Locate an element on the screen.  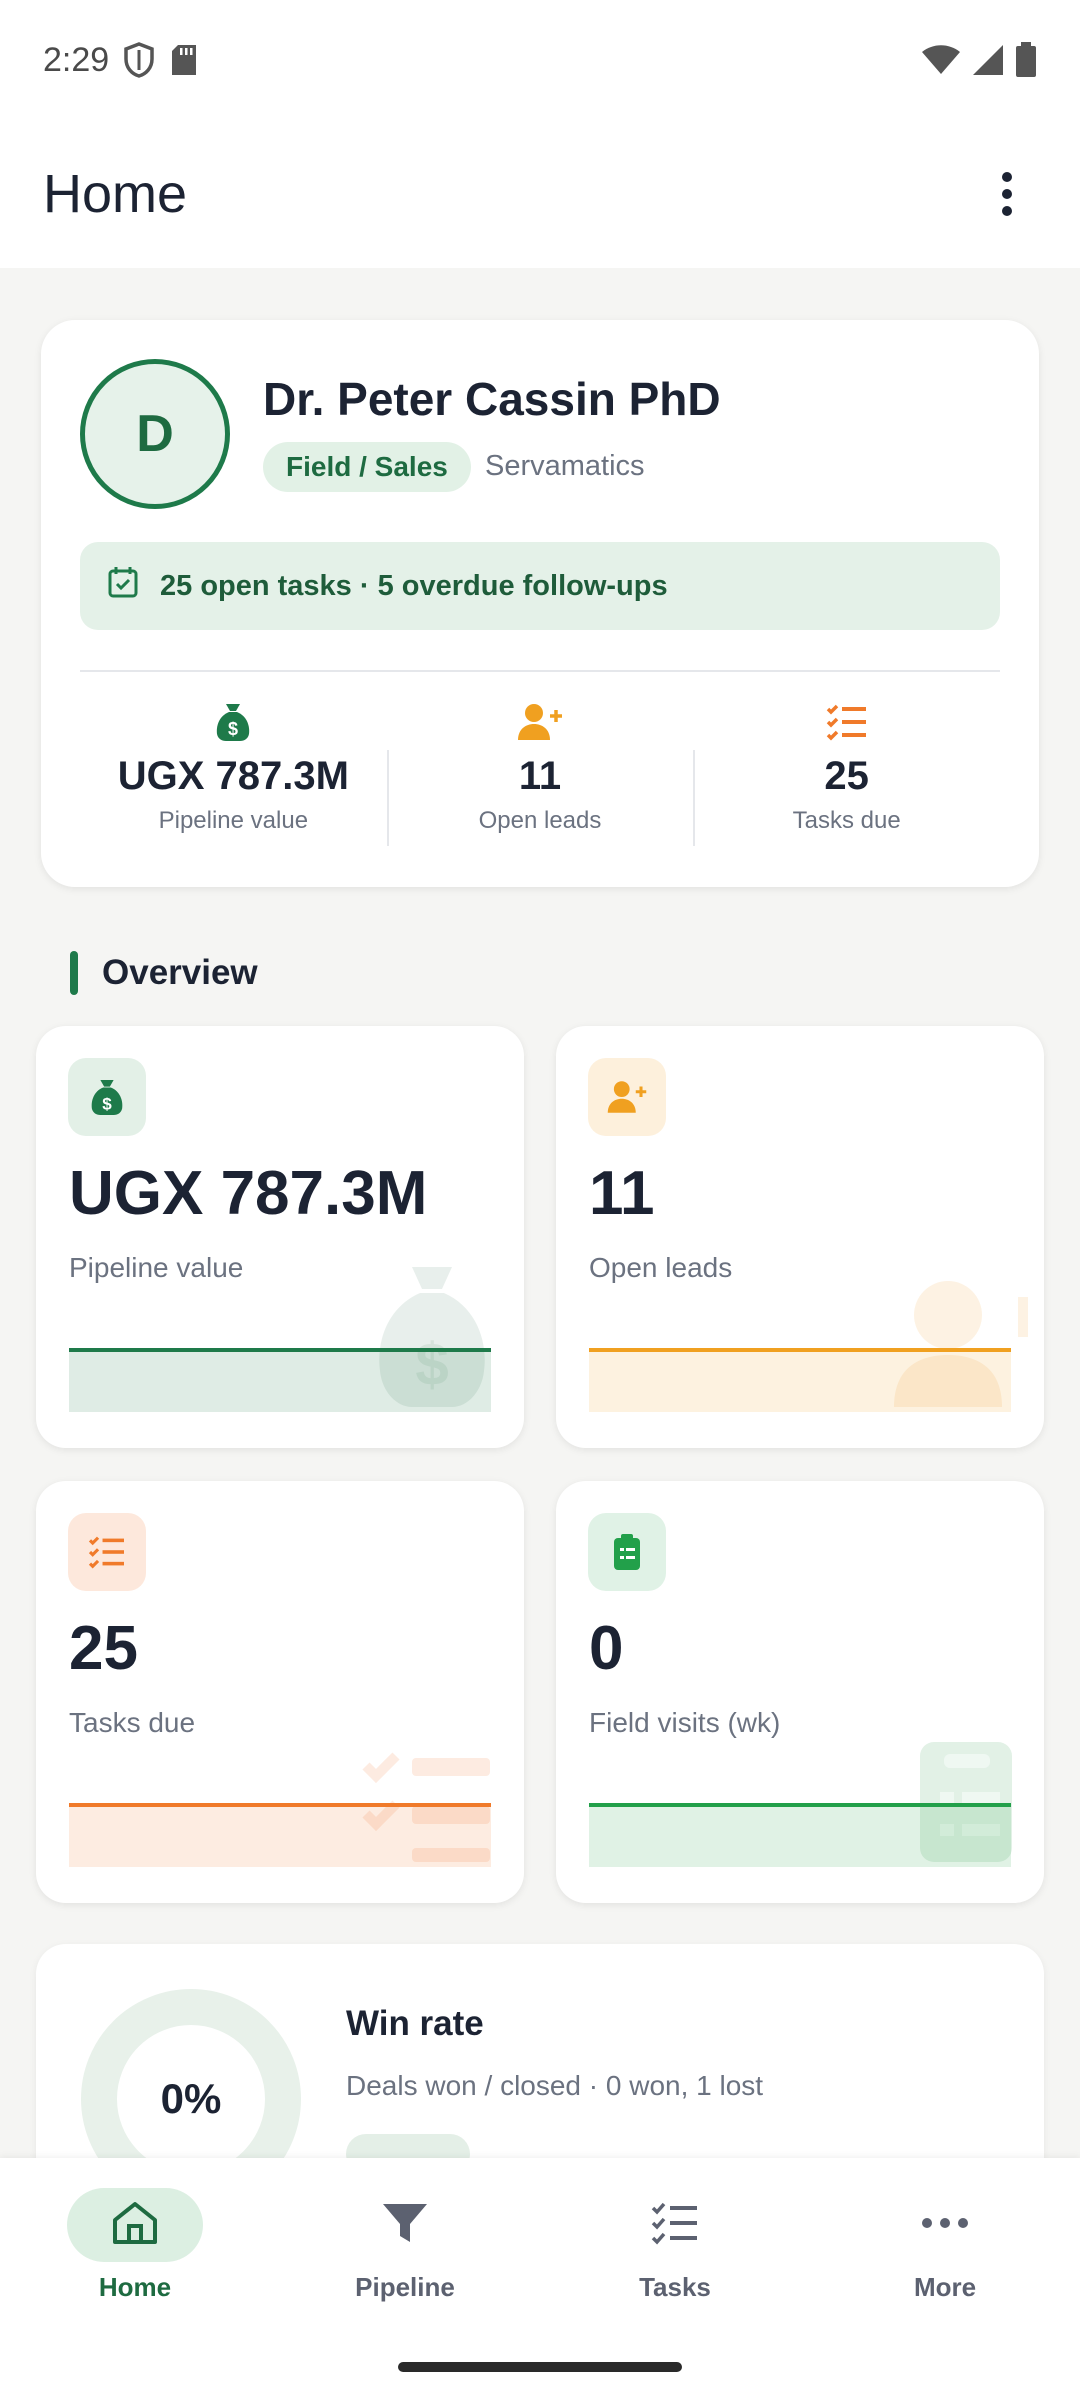
filter-icon is located at coordinates (405, 2225).